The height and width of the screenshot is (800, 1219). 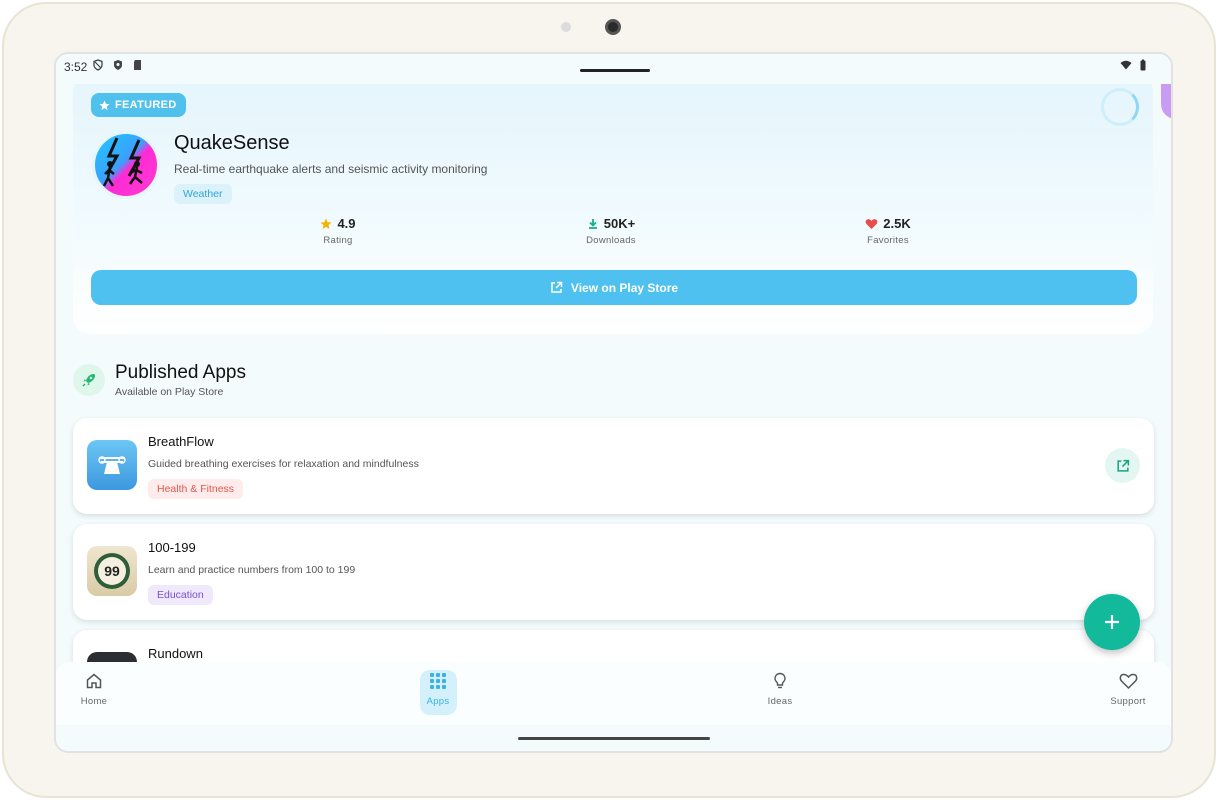 I want to click on featured-badge: FEATURED, so click(x=139, y=105).